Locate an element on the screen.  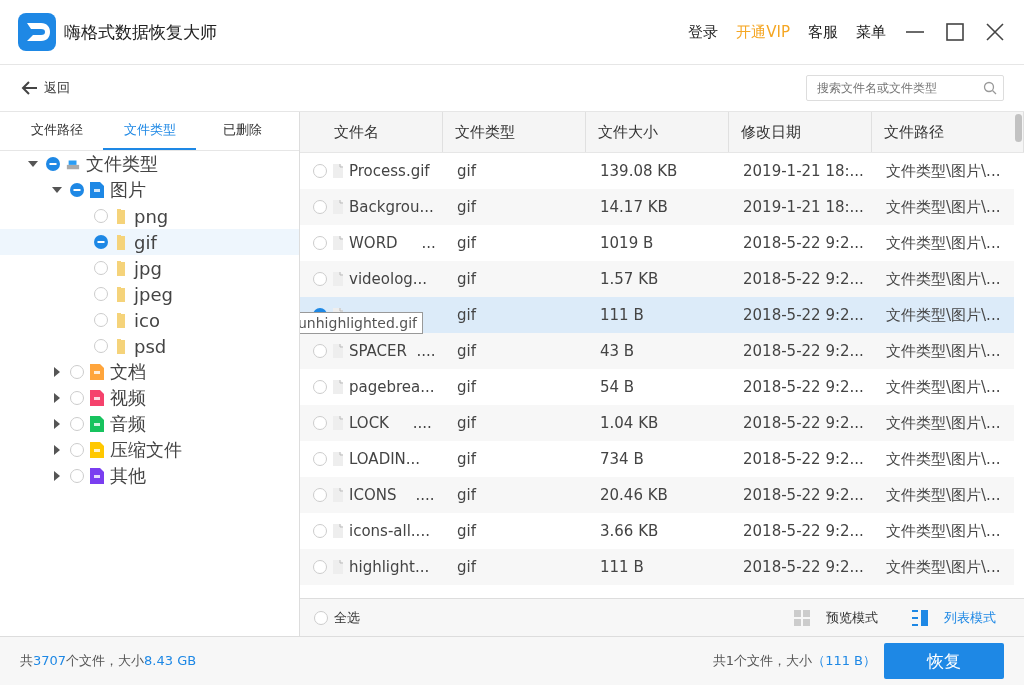
selection-summary: 共1个文件，大小（111 B） is located at coordinates (794, 661).